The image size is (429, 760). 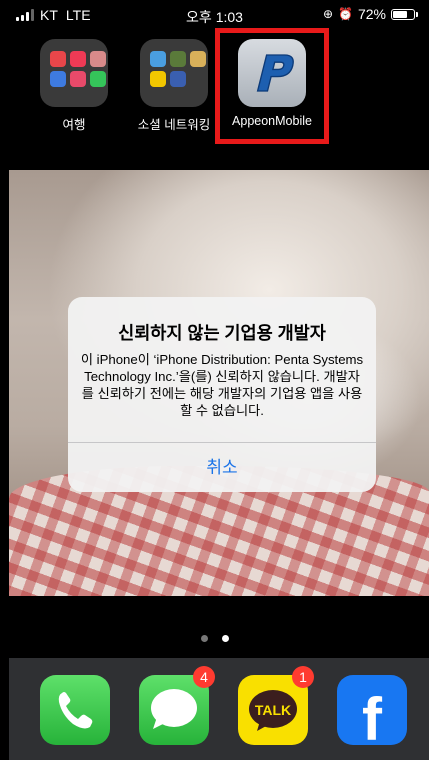 I want to click on alert-title: 신뢰하지 않는 기업용 개발자, so click(x=222, y=333).